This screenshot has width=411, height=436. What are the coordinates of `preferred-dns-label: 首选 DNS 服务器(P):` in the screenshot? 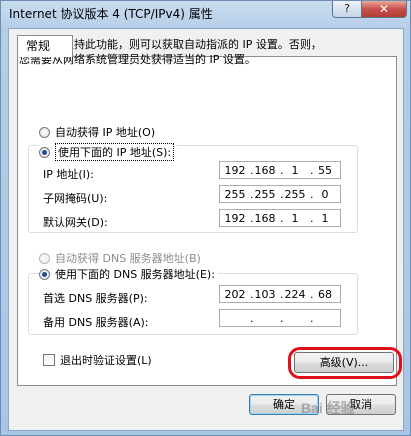 It's located at (95, 298).